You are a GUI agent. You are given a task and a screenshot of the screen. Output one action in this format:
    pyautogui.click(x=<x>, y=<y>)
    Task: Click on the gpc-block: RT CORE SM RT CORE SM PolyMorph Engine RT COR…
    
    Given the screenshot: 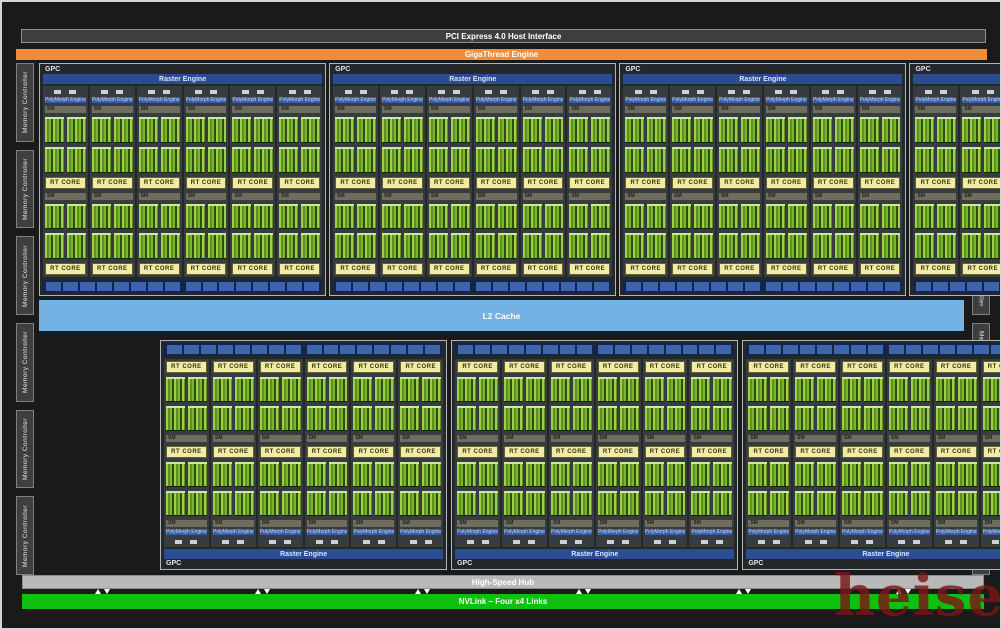 What is the action you would take?
    pyautogui.click(x=871, y=455)
    